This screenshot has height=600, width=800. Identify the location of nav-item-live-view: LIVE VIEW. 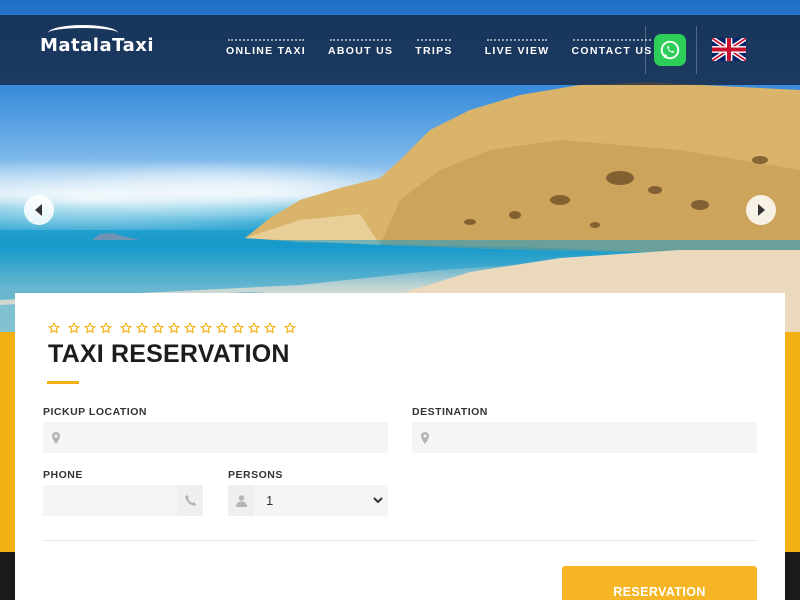
(517, 48).